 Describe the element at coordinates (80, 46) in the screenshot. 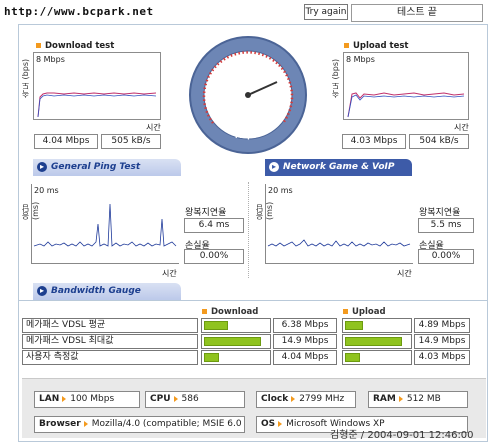

I see `download-title-text: Download test` at that location.